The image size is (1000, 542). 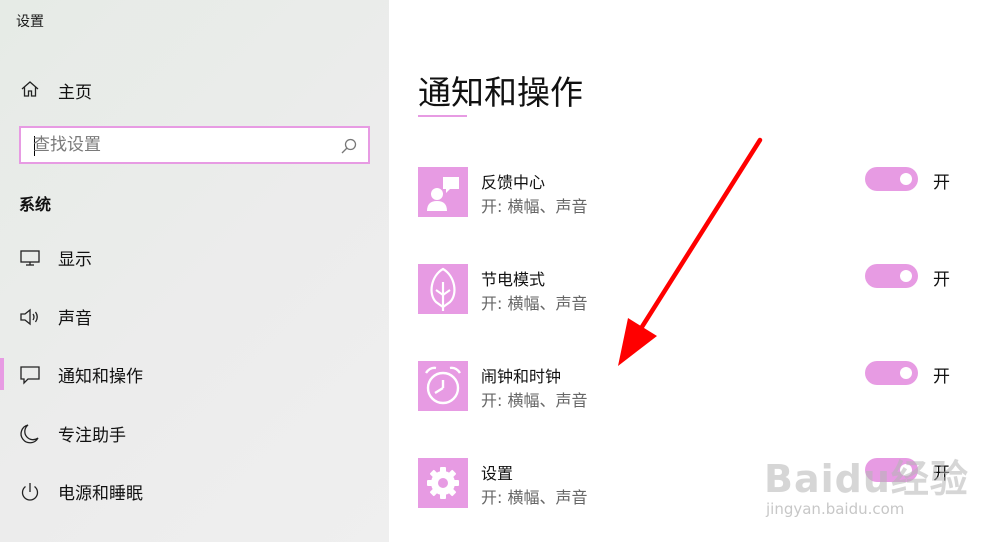 What do you see at coordinates (443, 386) in the screenshot?
I see `alarm-clock-icon` at bounding box center [443, 386].